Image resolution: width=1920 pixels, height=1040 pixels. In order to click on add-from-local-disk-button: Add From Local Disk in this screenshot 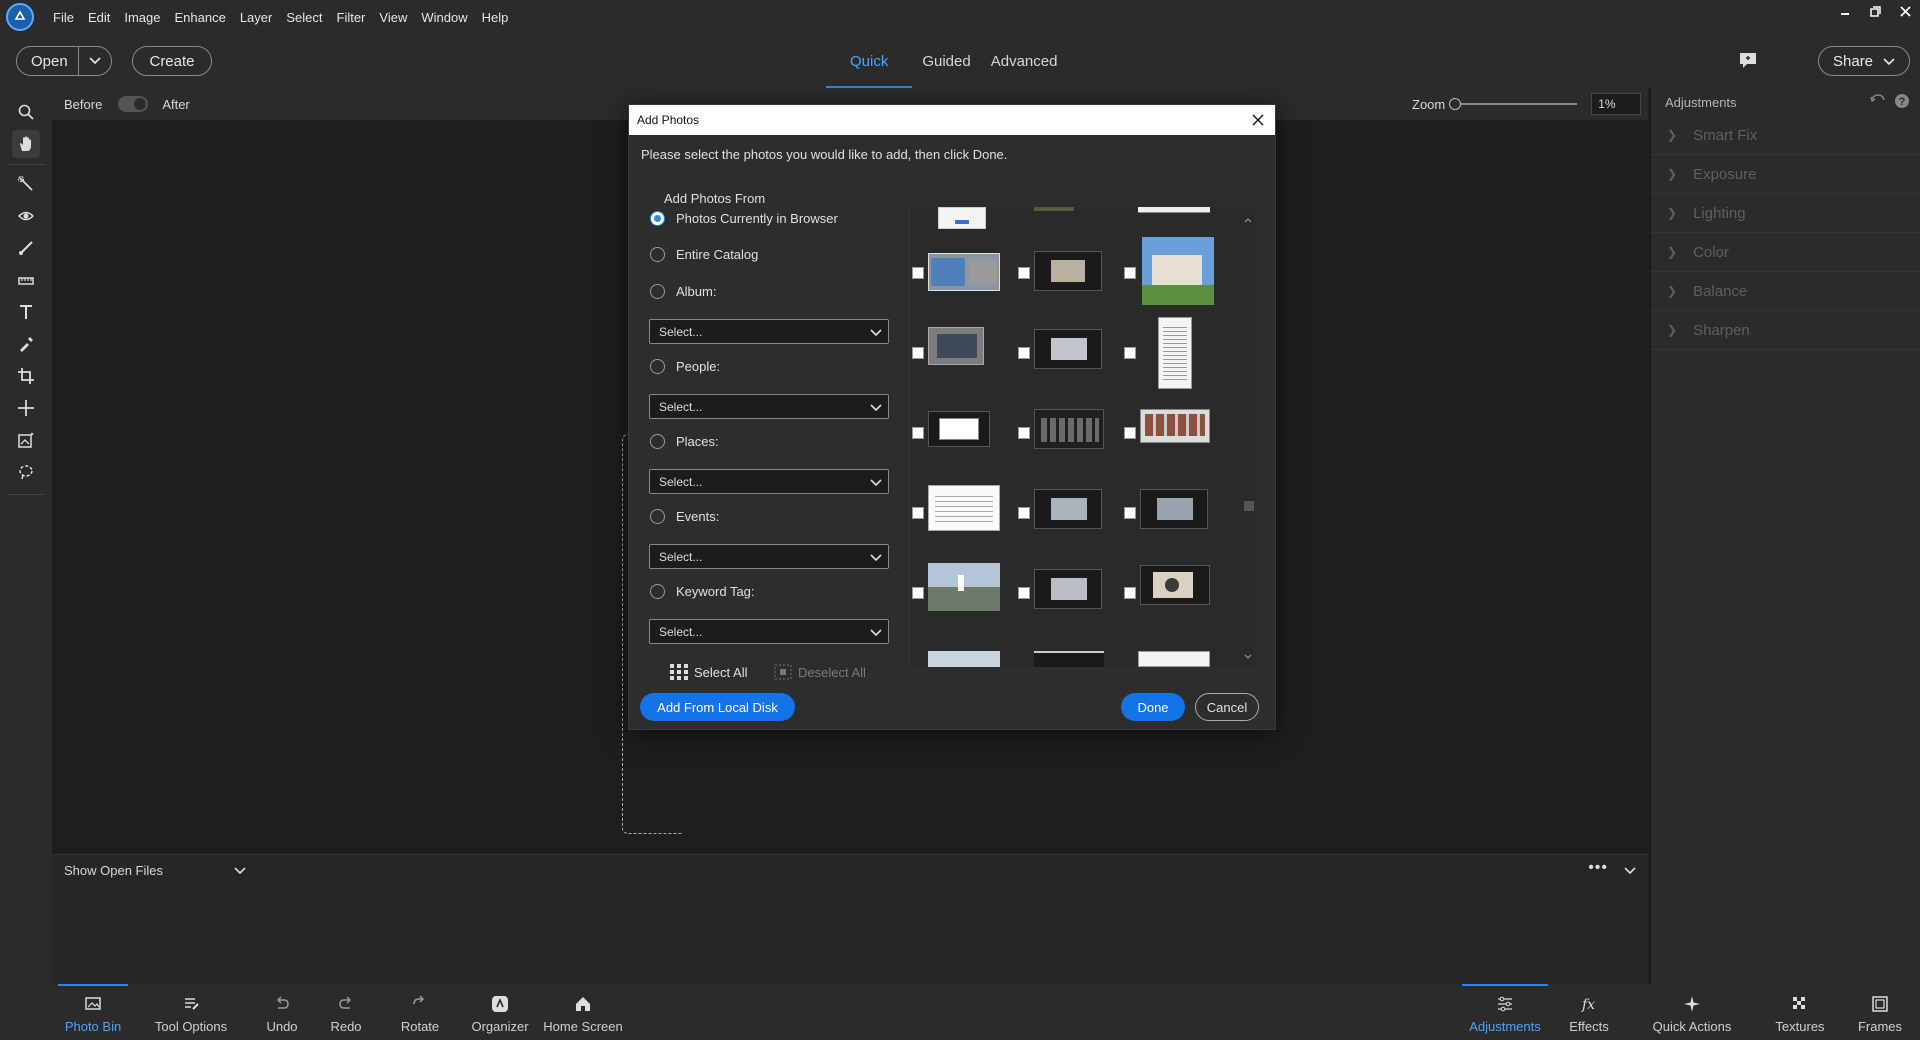, I will do `click(717, 707)`.